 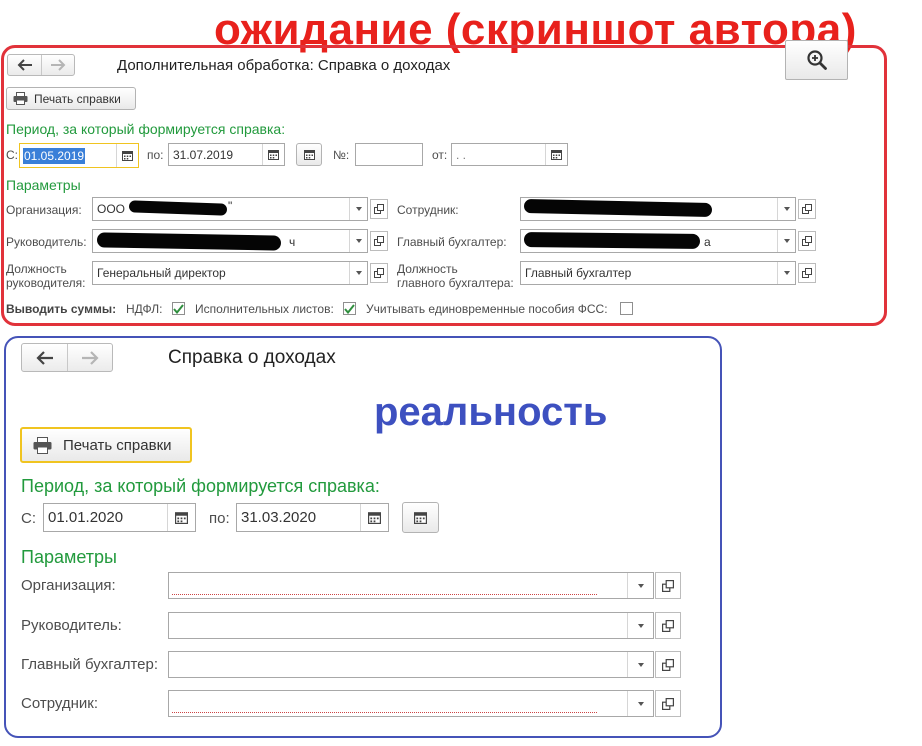 I want to click on reality-form-title: Справка о доходах, so click(x=252, y=357).